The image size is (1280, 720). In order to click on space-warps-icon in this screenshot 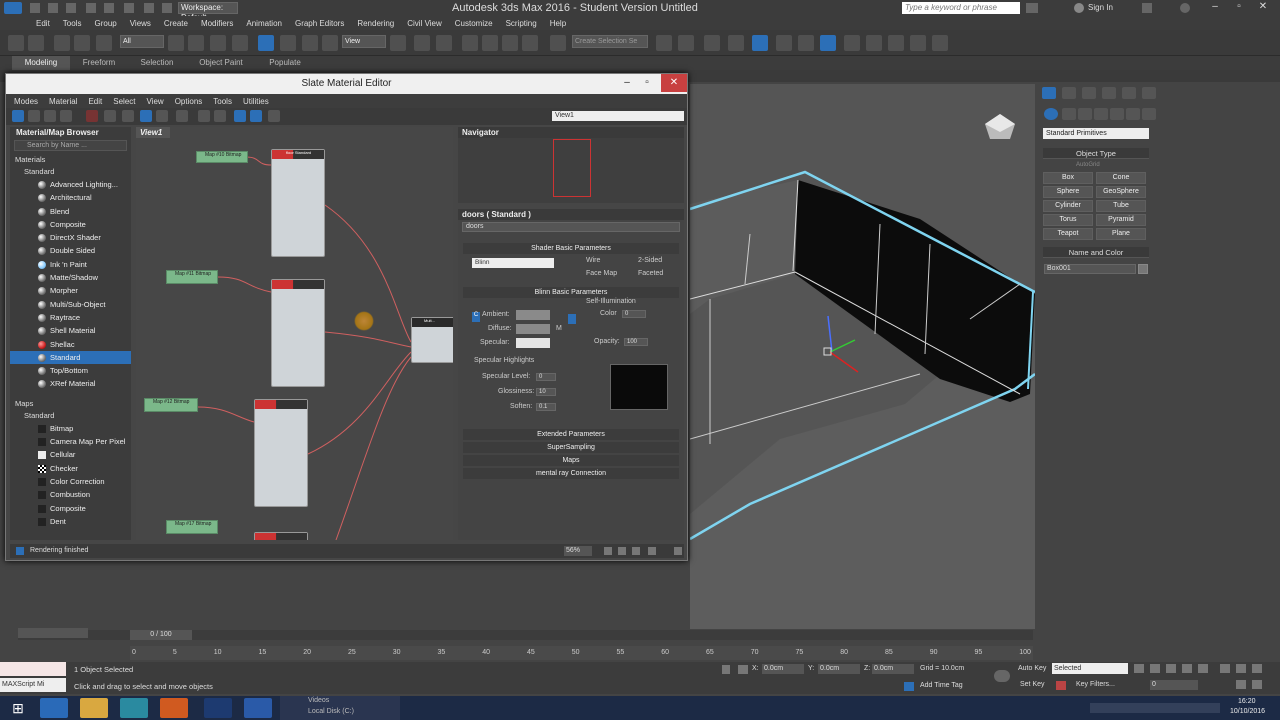, I will do `click(1133, 114)`.